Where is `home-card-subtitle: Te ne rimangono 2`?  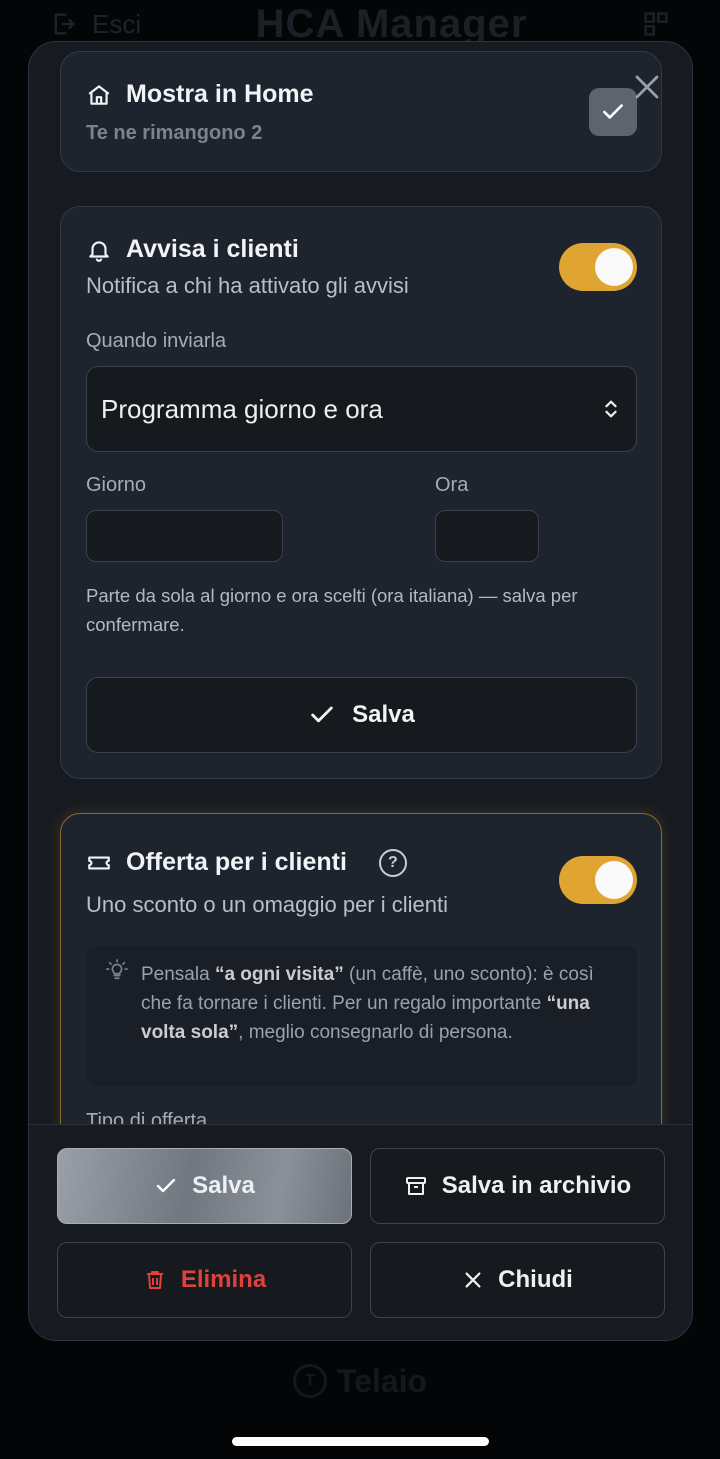 home-card-subtitle: Te ne rimangono 2 is located at coordinates (174, 133).